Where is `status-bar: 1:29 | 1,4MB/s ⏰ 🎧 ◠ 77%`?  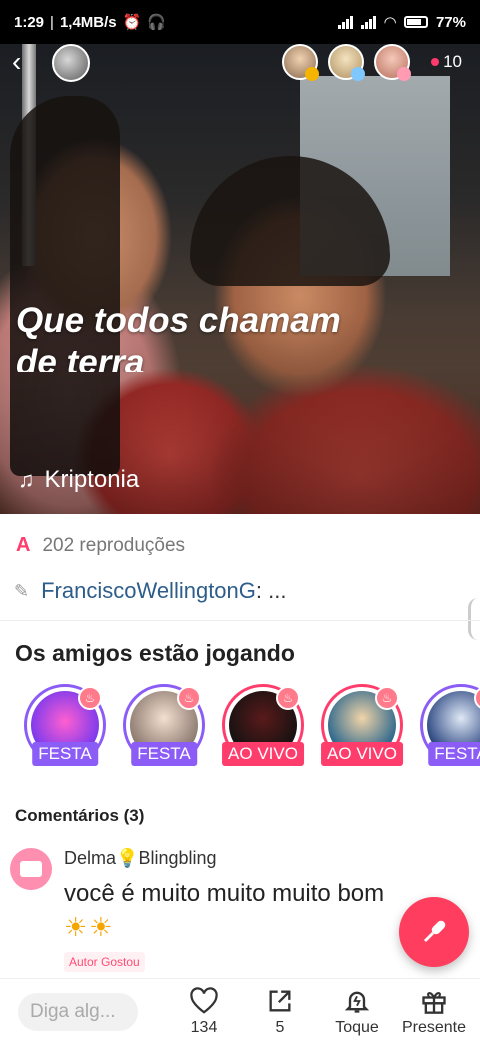 status-bar: 1:29 | 1,4MB/s ⏰ 🎧 ◠ 77% is located at coordinates (240, 22).